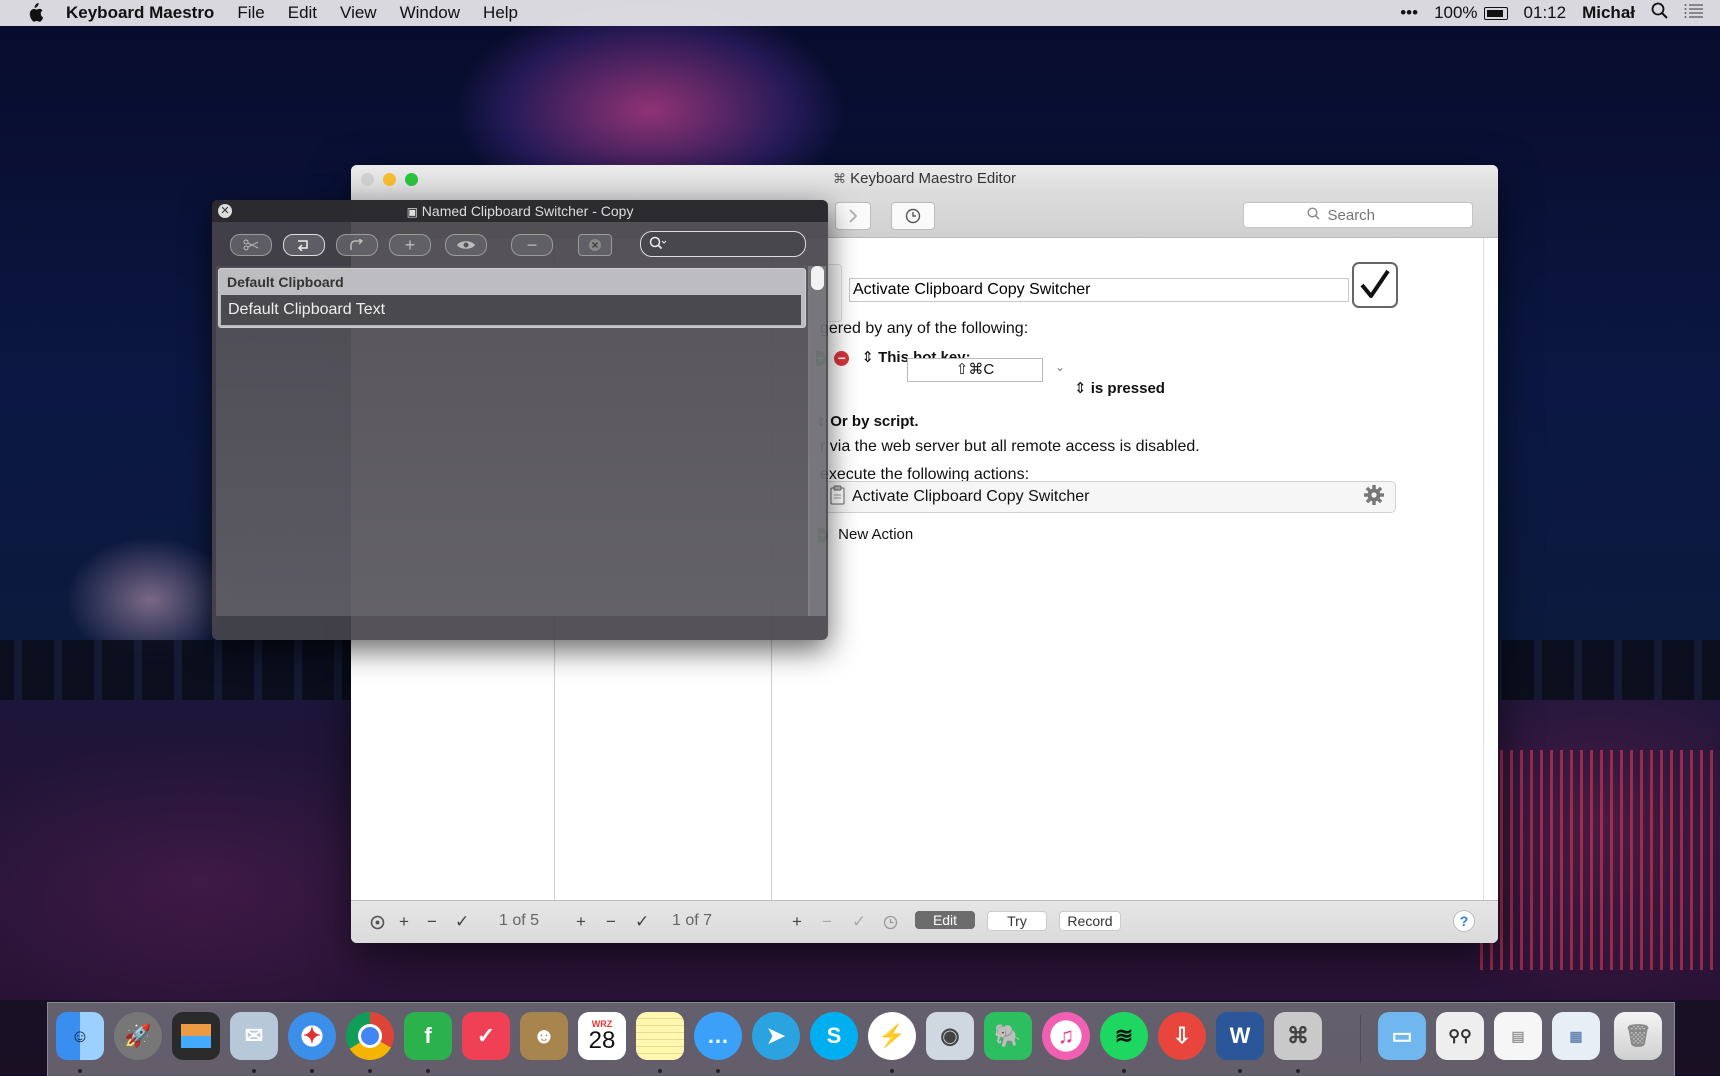 The height and width of the screenshot is (1076, 1720). Describe the element at coordinates (892, 1036) in the screenshot. I see `dock-messenger-icon: ⚡` at that location.